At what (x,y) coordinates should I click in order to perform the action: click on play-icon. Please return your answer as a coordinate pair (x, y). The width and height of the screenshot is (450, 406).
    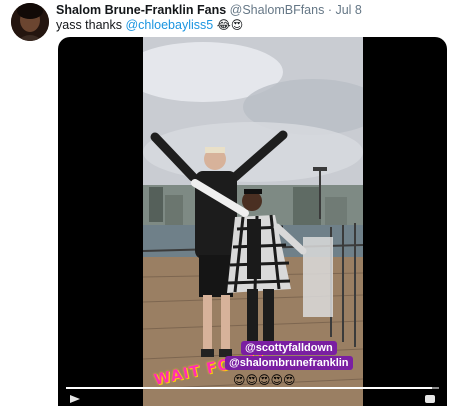
    Looking at the image, I should click on (75, 399).